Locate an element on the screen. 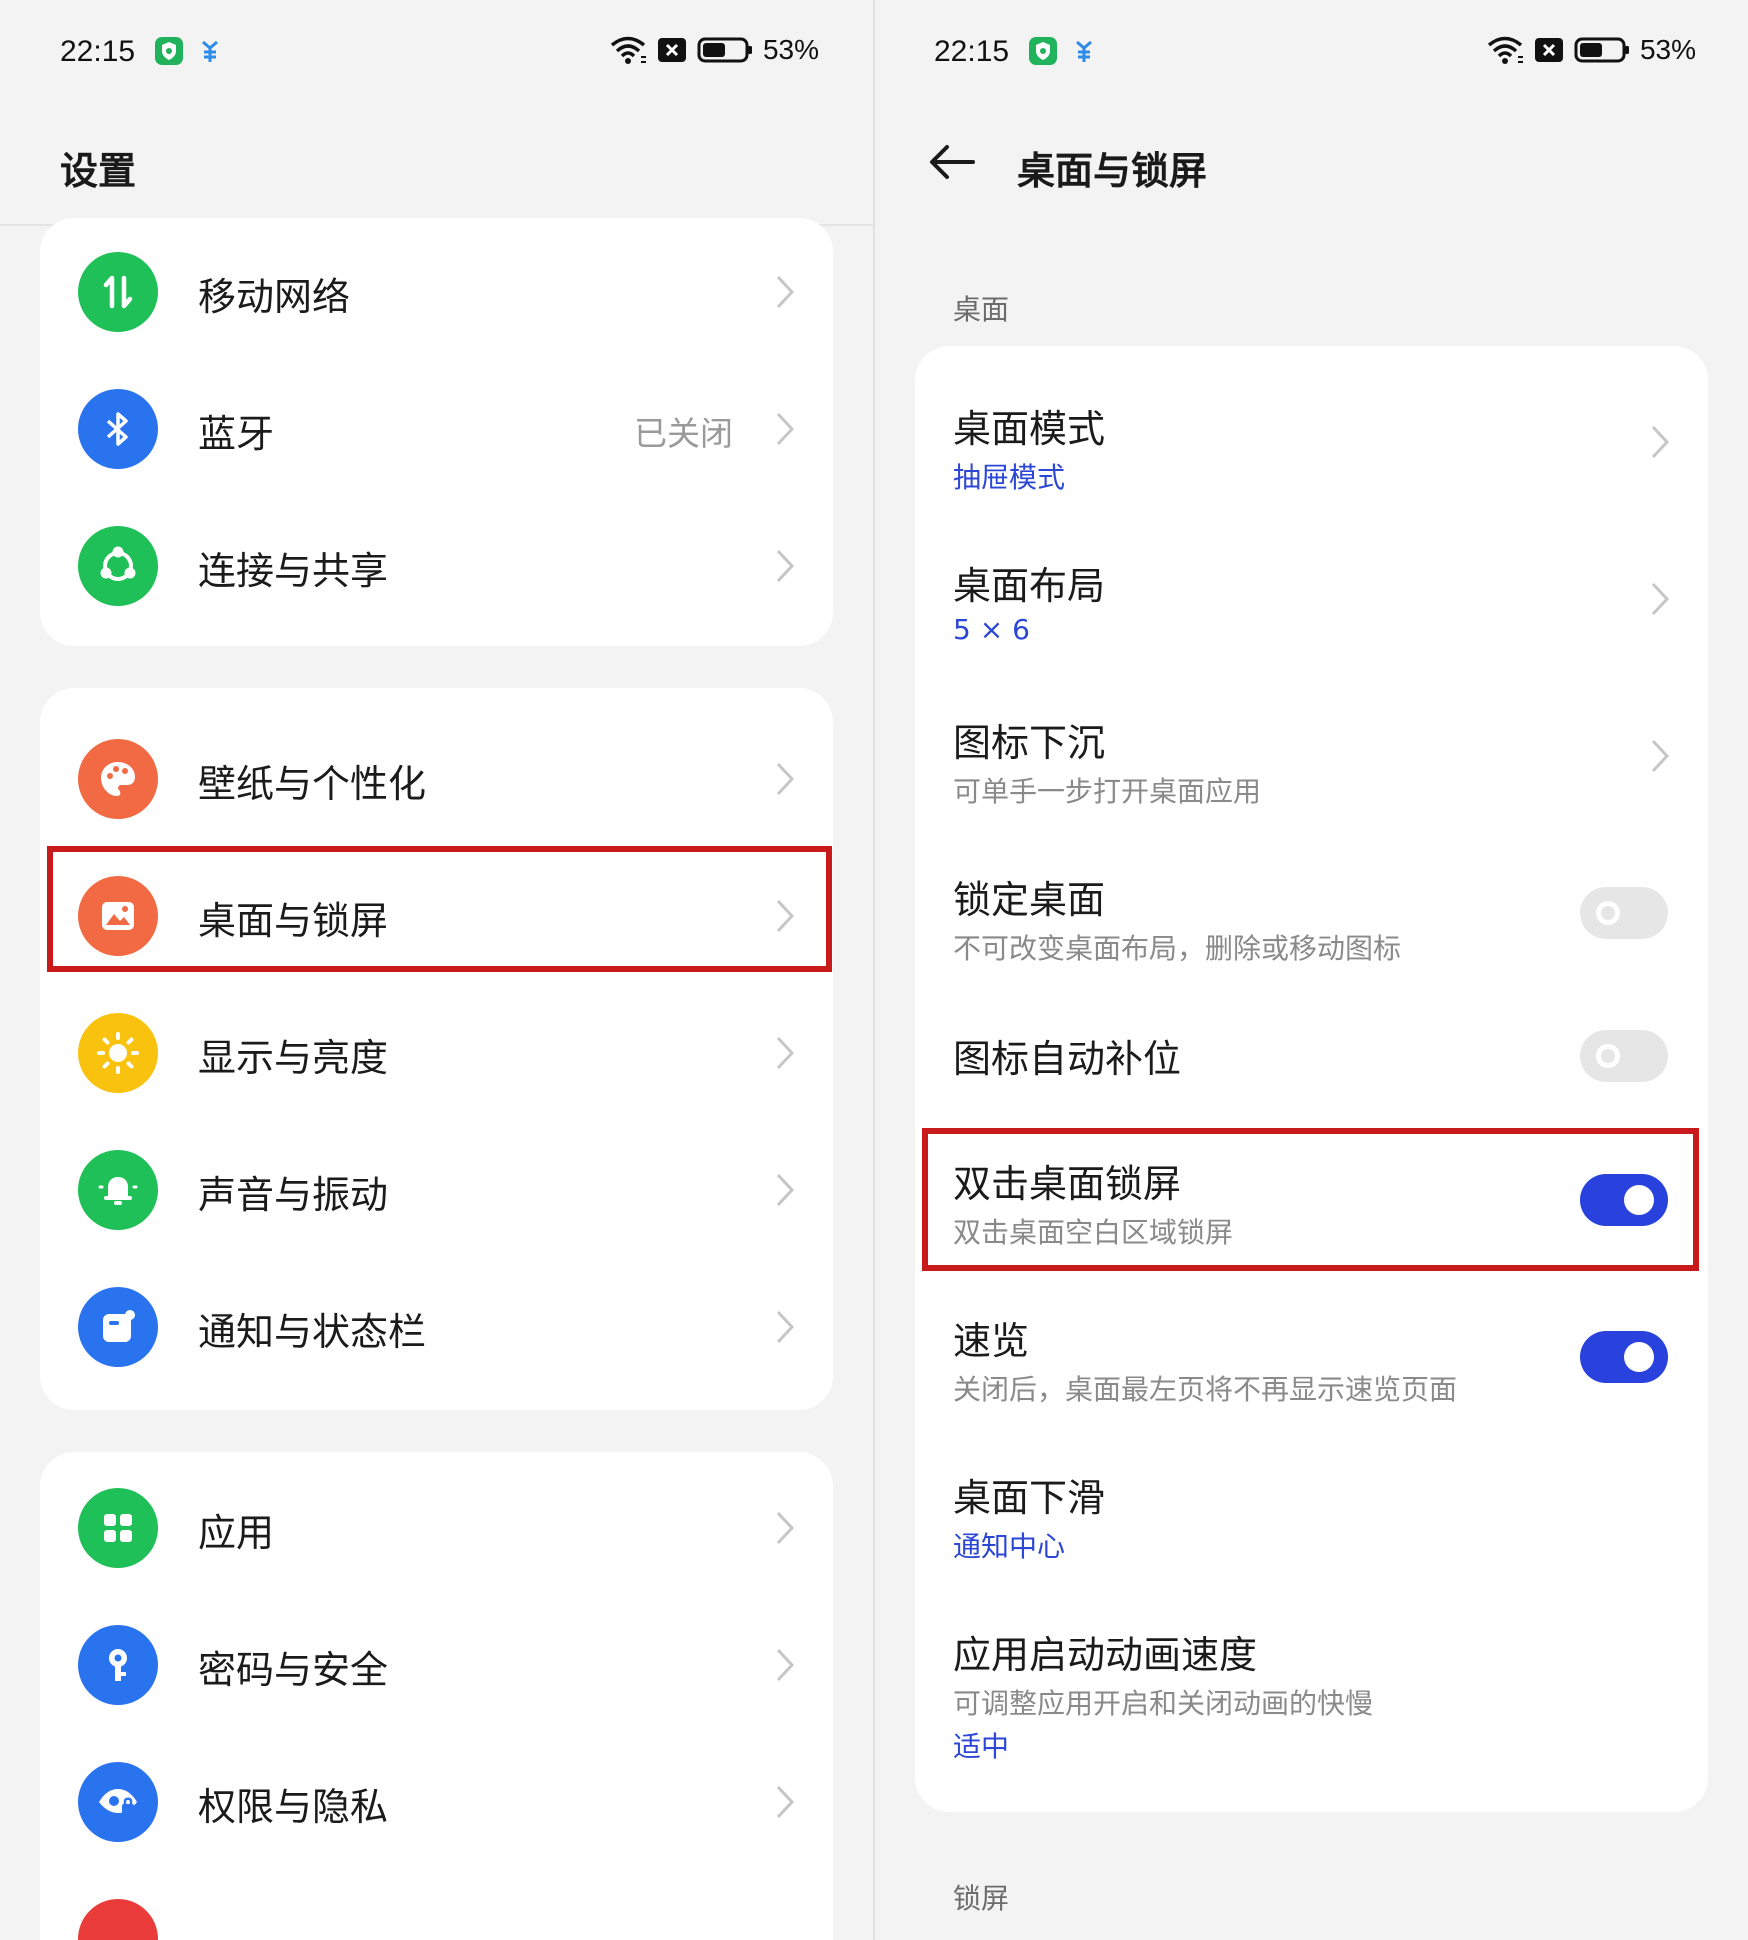 This screenshot has width=1748, height=1940. setting-title: 桌面下滑 is located at coordinates (1029, 1498).